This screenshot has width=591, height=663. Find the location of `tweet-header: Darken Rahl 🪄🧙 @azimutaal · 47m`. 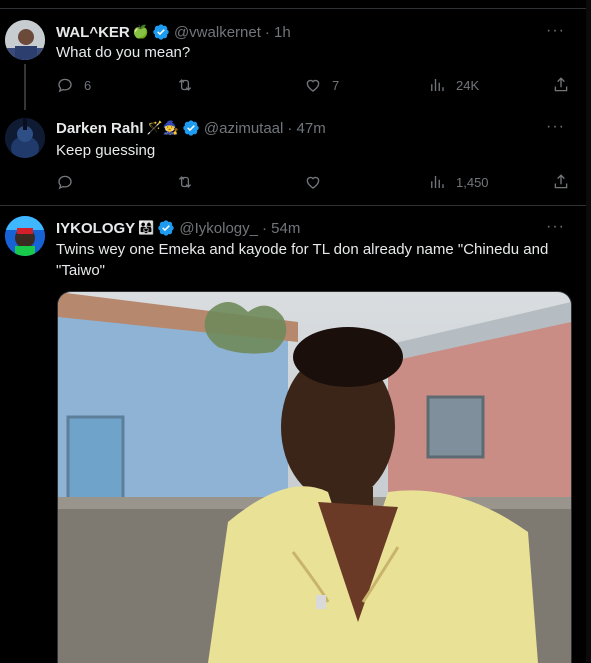

tweet-header: Darken Rahl 🪄🧙 @azimutaal · 47m is located at coordinates (191, 128).